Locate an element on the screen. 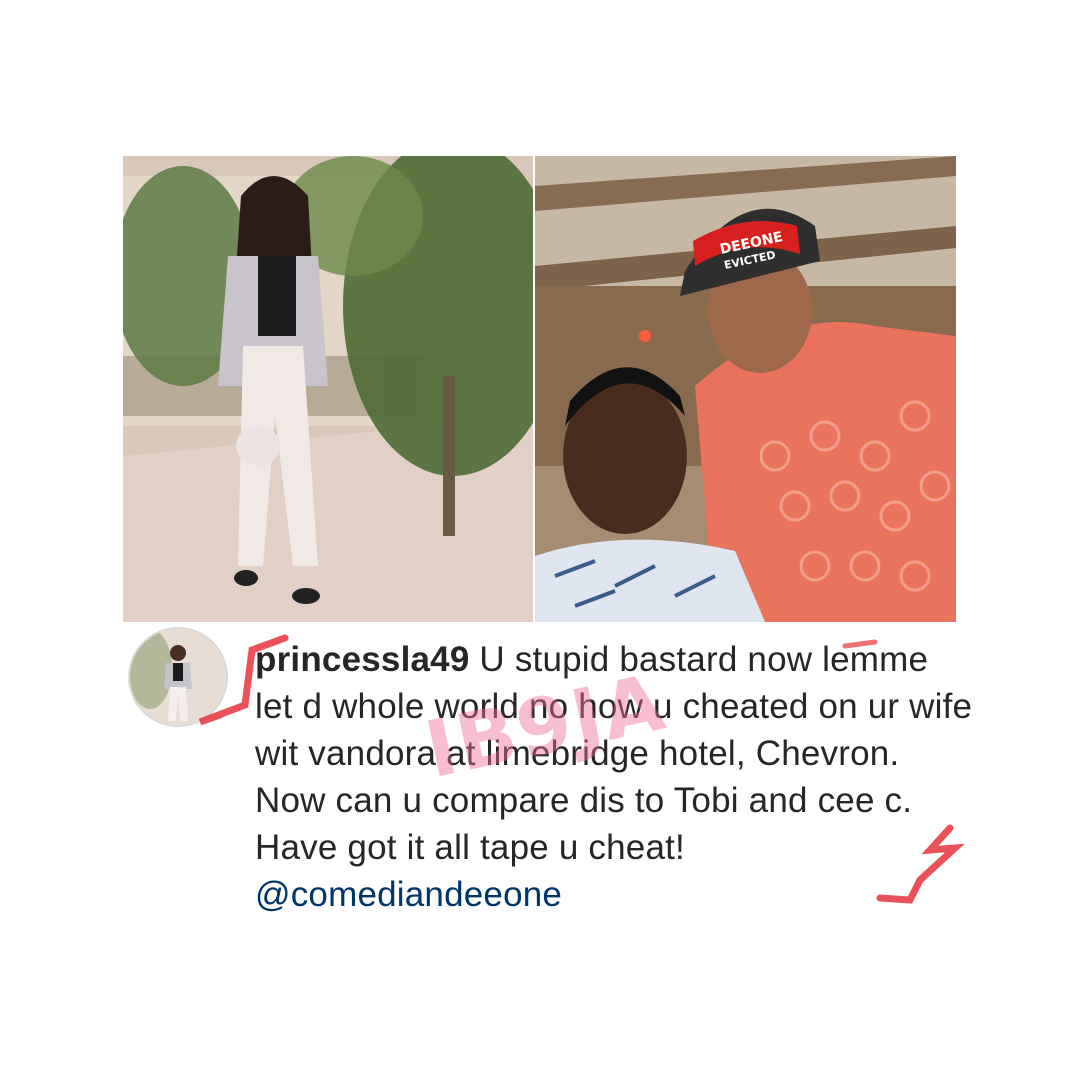 This screenshot has height=1080, width=1080. mention-link: @comediandeeone is located at coordinates (408, 894).